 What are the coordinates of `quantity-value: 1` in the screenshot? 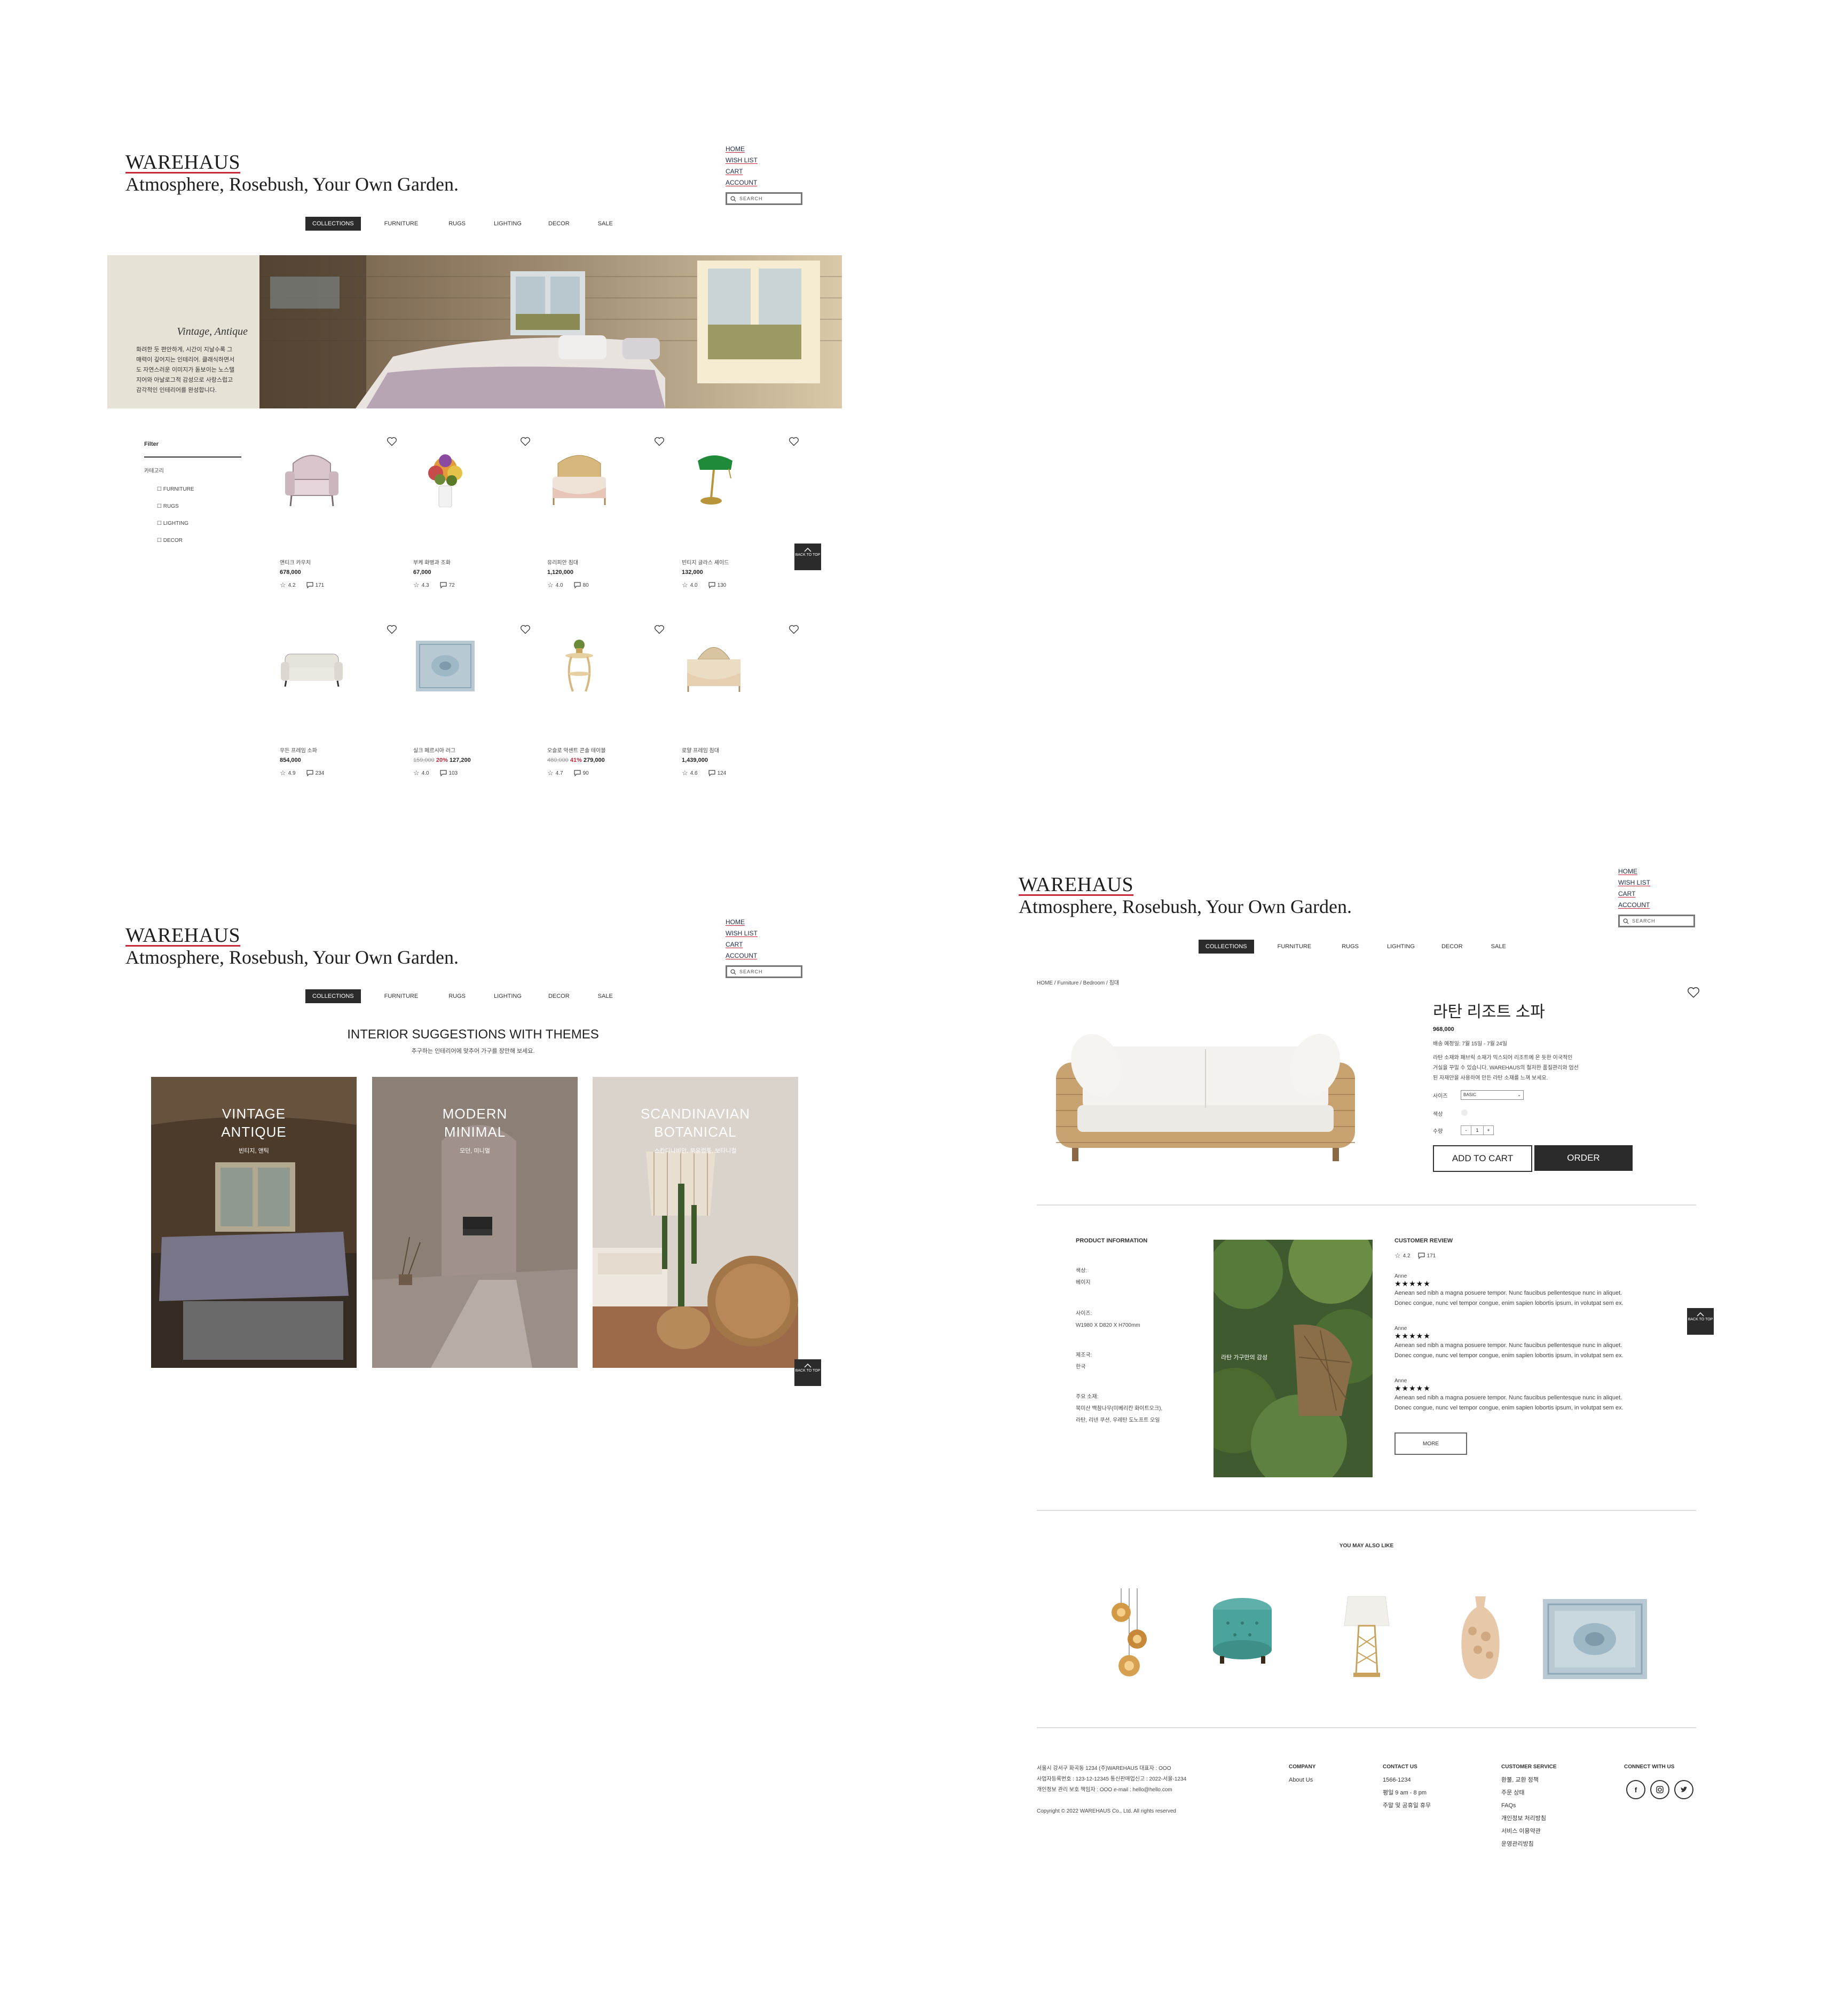 It's located at (1477, 1130).